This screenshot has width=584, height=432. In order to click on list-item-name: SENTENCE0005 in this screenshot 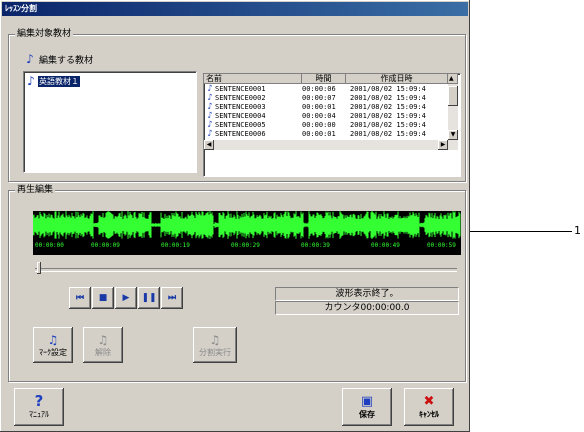, I will do `click(240, 125)`.